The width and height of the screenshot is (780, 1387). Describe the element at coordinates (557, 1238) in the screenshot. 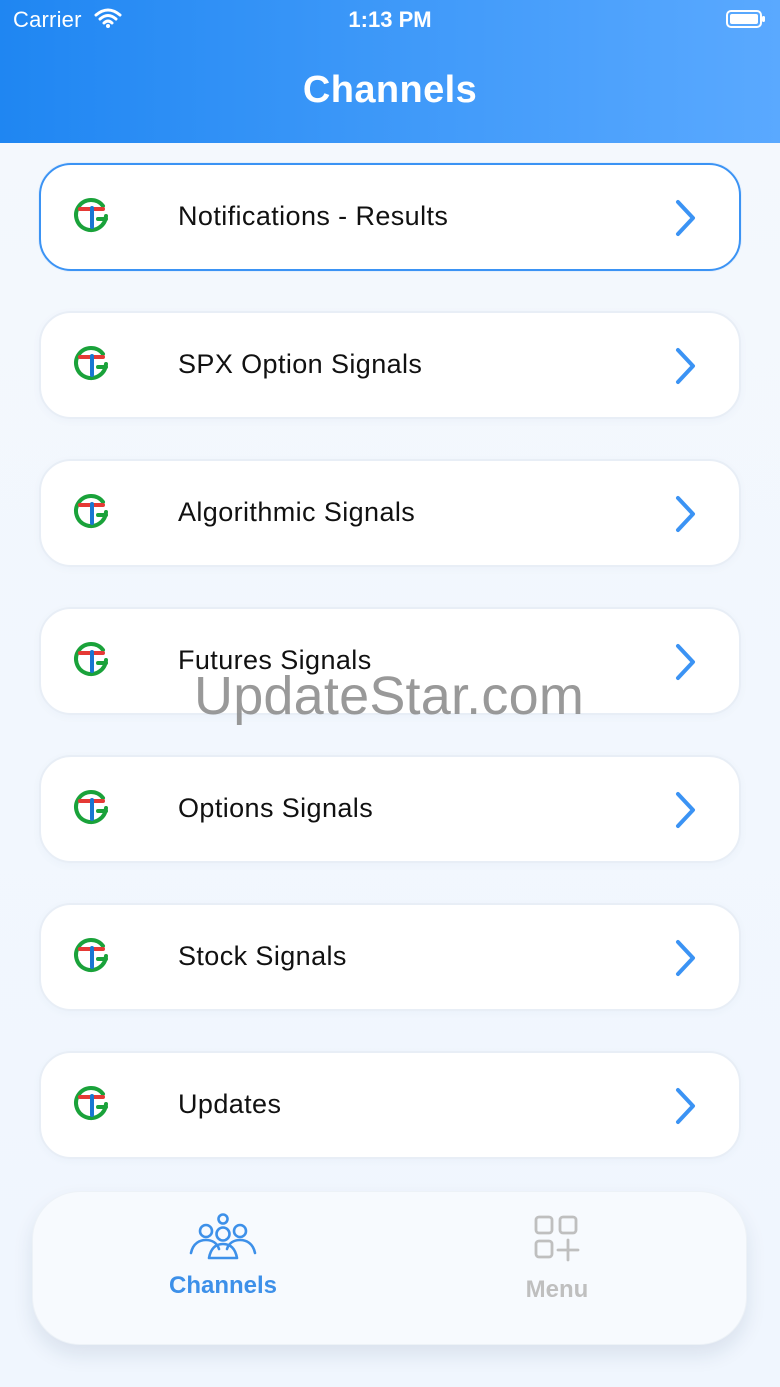

I see `grid-add-icon` at that location.